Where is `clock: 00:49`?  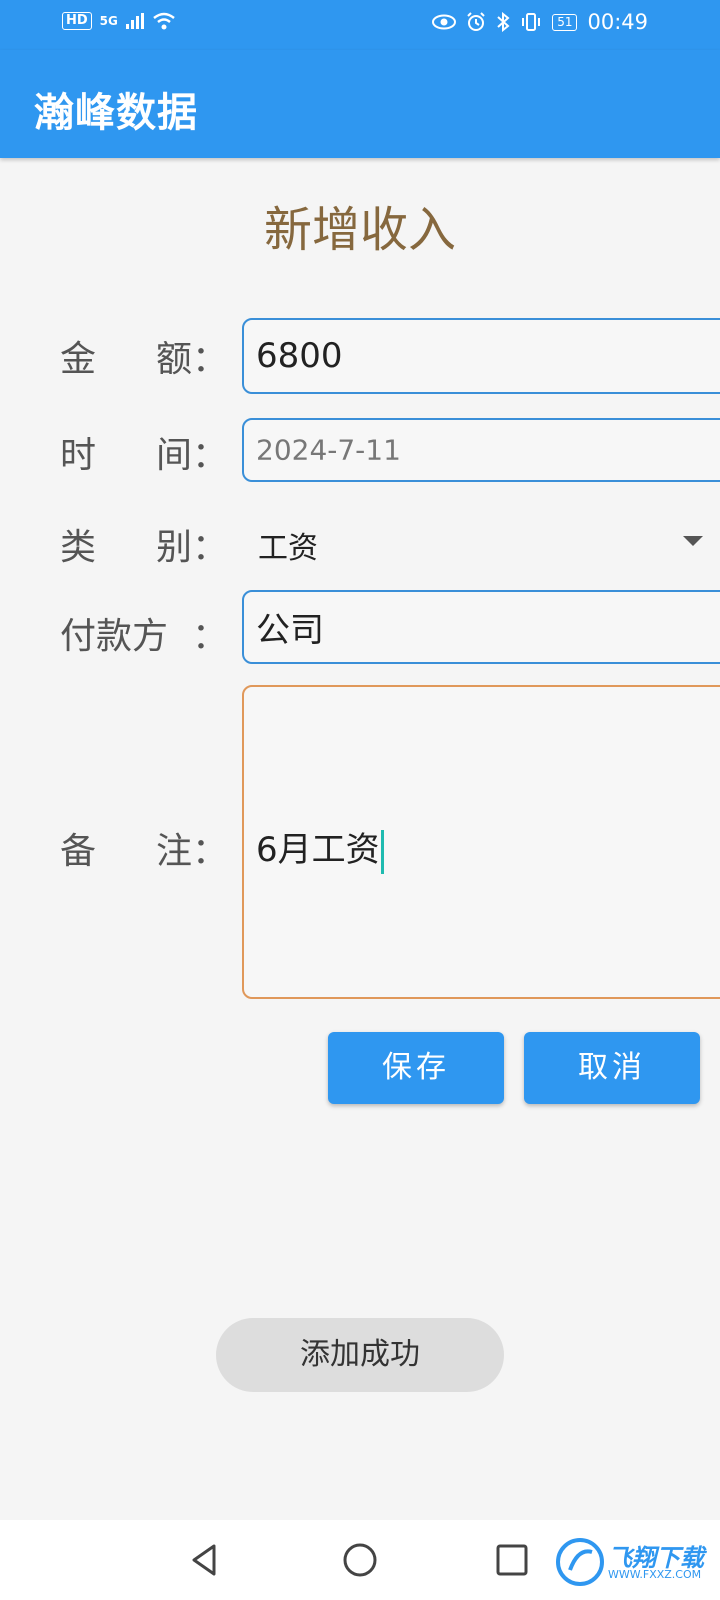 clock: 00:49 is located at coordinates (617, 22).